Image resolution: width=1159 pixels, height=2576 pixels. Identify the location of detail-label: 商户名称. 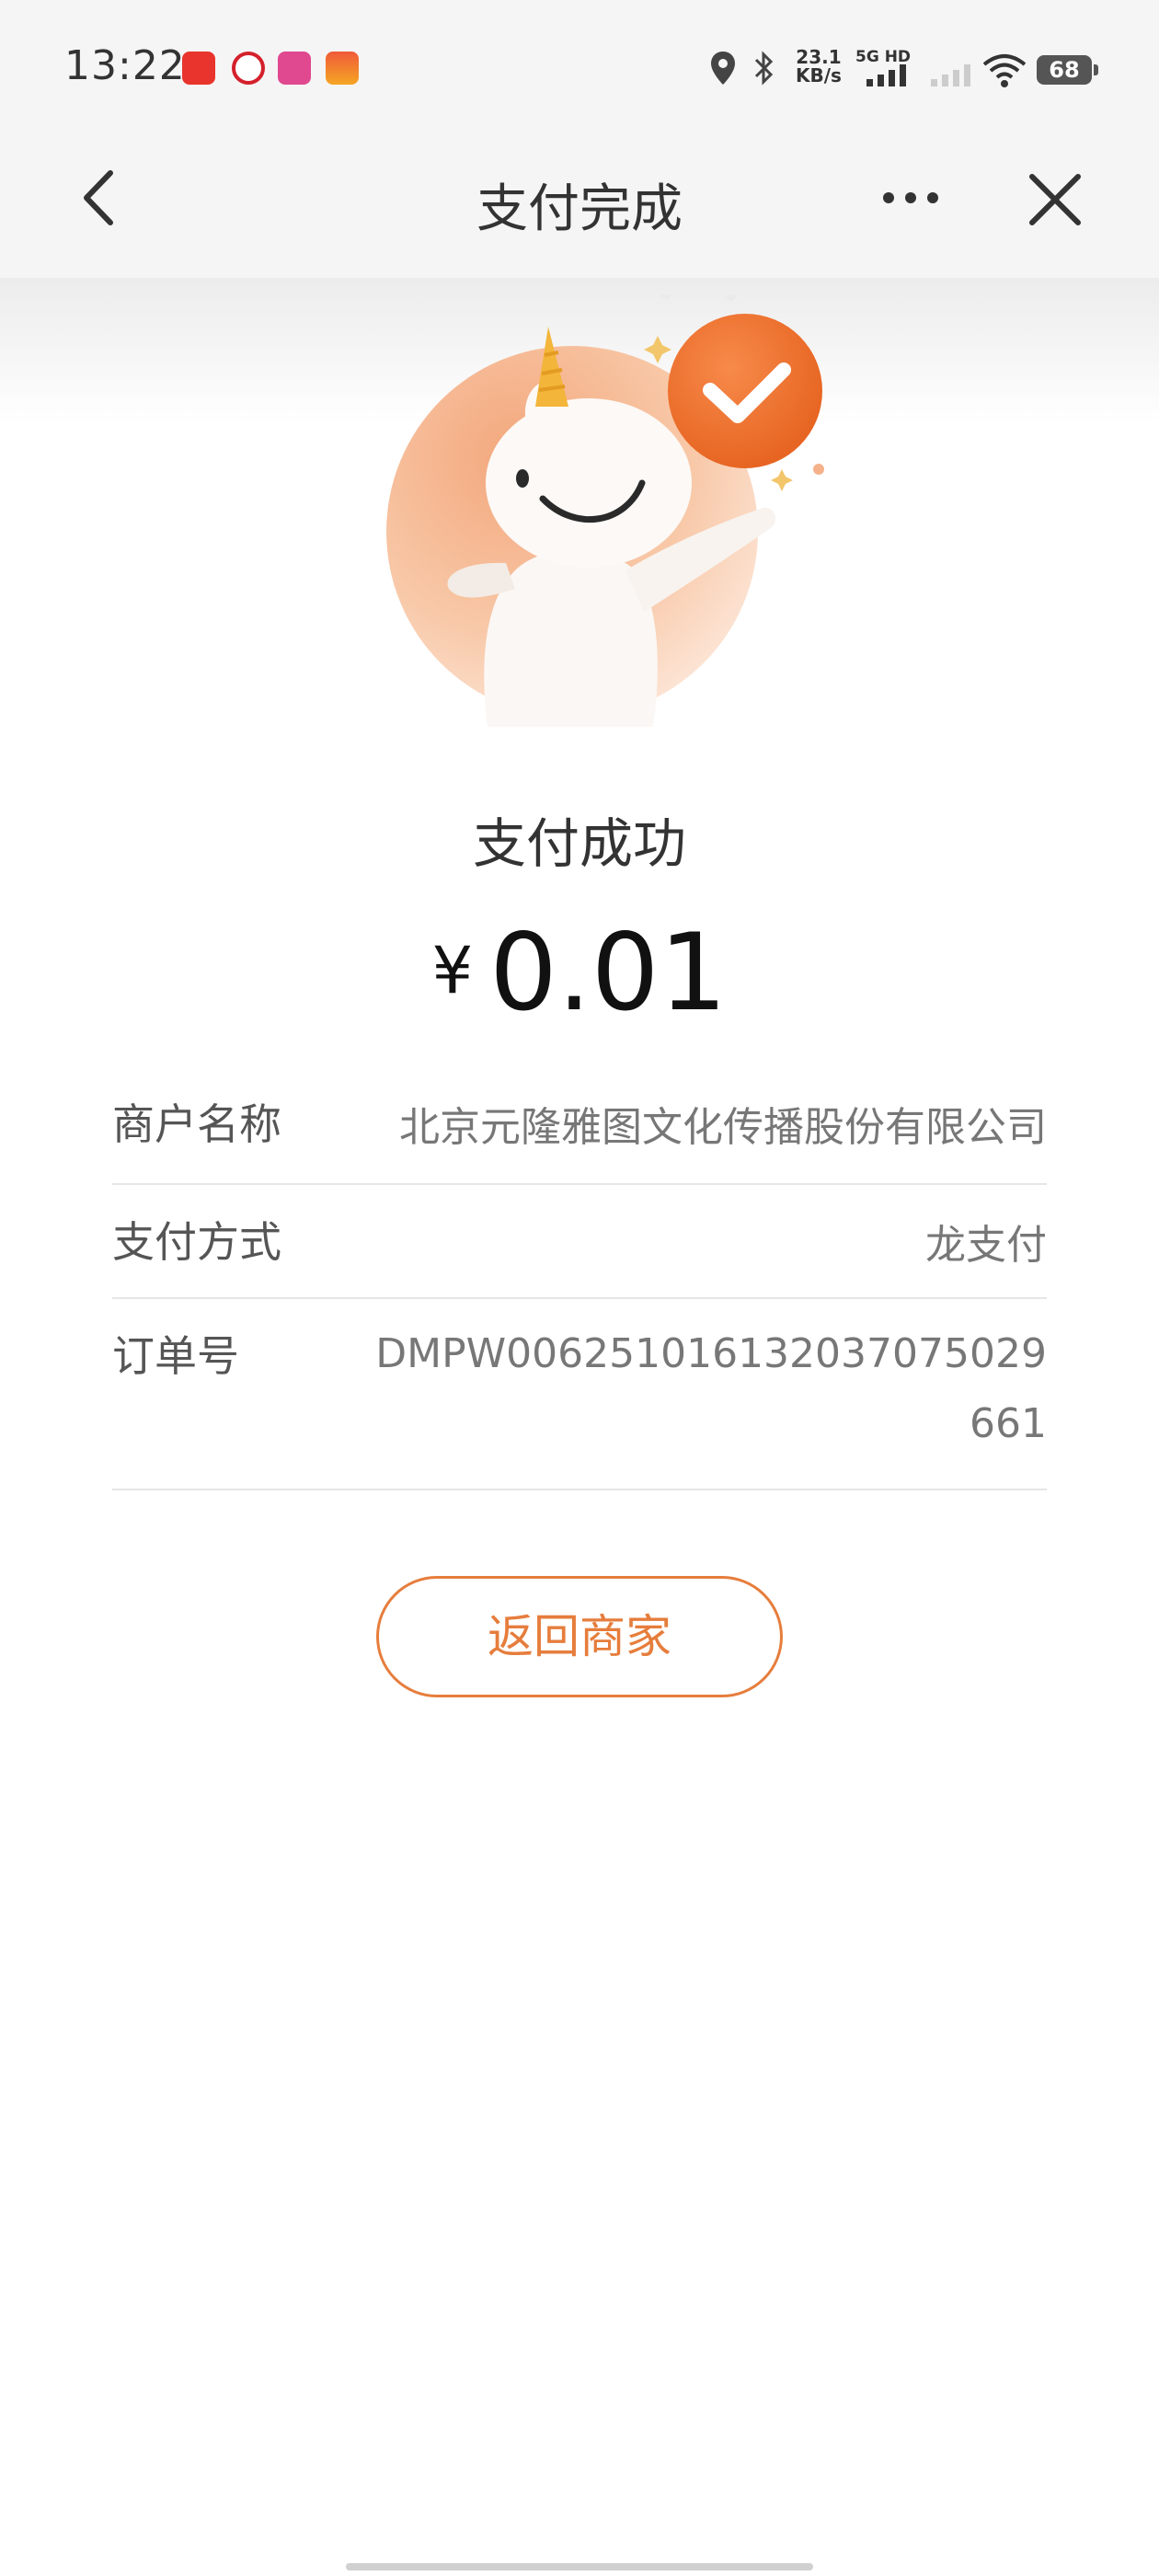
(196, 1124).